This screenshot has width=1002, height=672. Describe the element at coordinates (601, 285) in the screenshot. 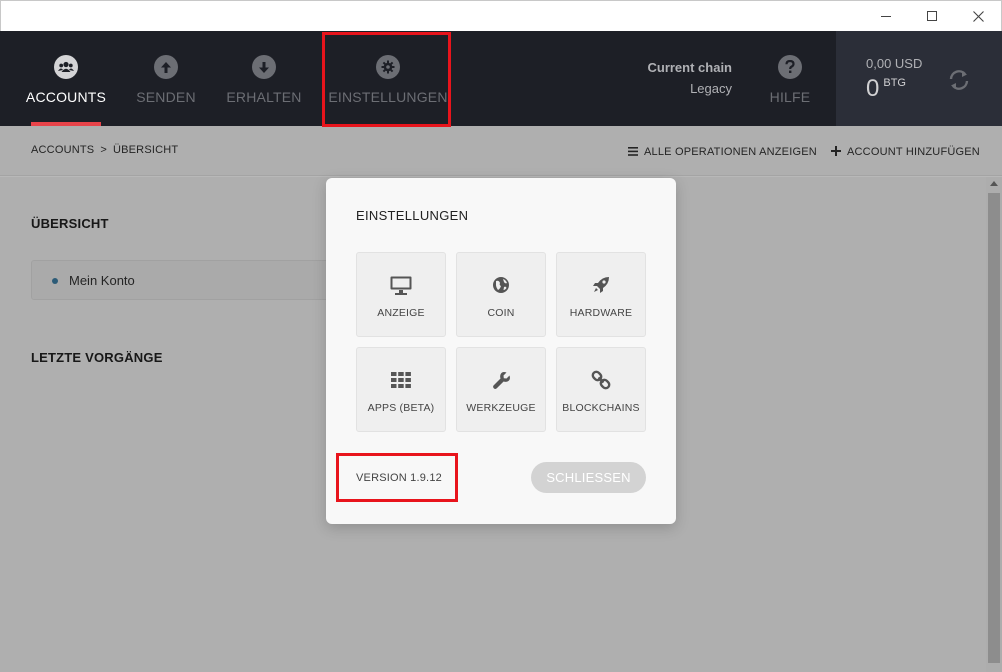

I see `rocket-icon` at that location.